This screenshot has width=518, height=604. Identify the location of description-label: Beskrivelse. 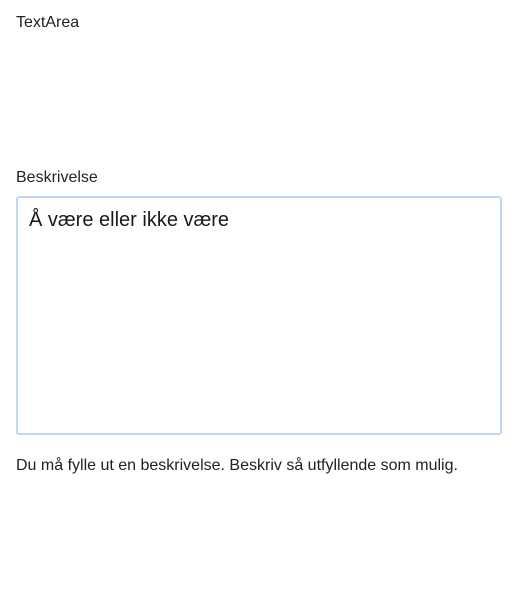
(57, 177).